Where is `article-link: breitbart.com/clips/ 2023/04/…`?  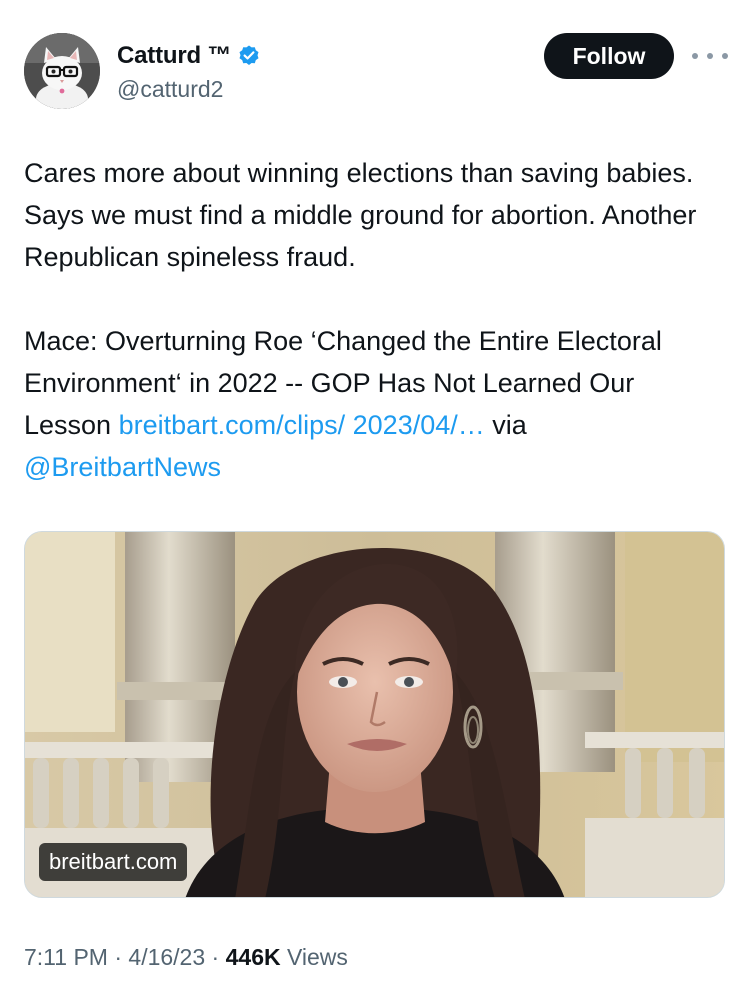 article-link: breitbart.com/clips/ 2023/04/… is located at coordinates (302, 425).